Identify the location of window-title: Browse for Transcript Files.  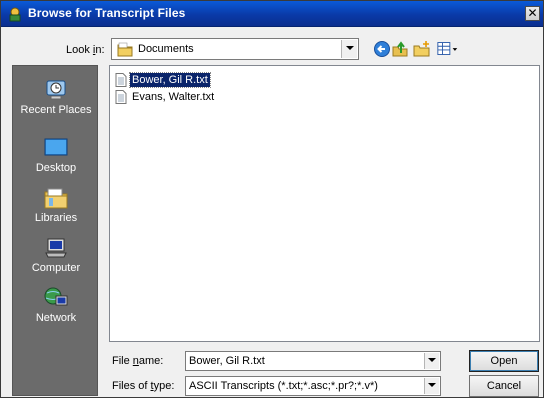
(107, 13).